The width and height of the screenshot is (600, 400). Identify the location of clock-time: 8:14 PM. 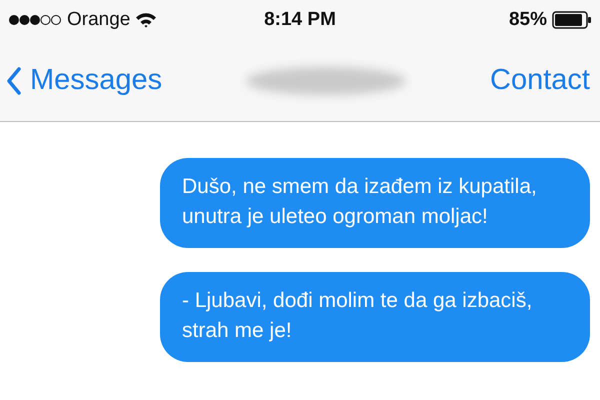
(300, 20).